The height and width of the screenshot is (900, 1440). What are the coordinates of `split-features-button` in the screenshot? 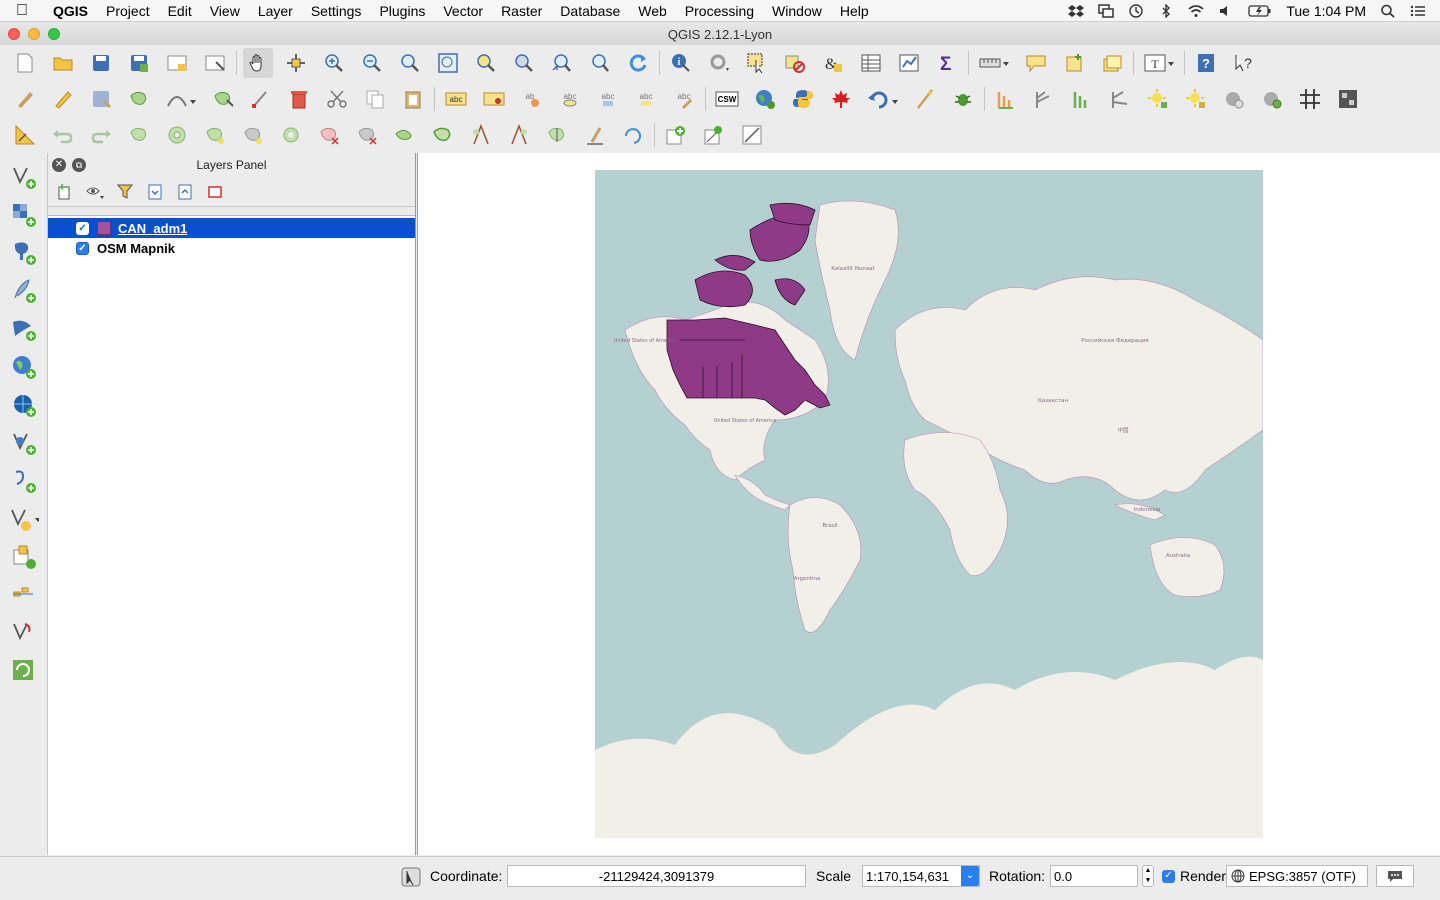 It's located at (481, 135).